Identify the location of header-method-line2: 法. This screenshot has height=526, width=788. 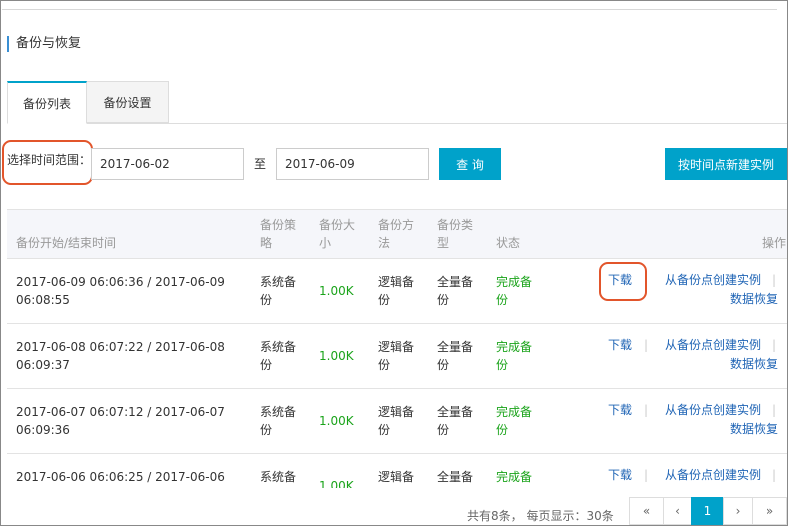
(384, 243).